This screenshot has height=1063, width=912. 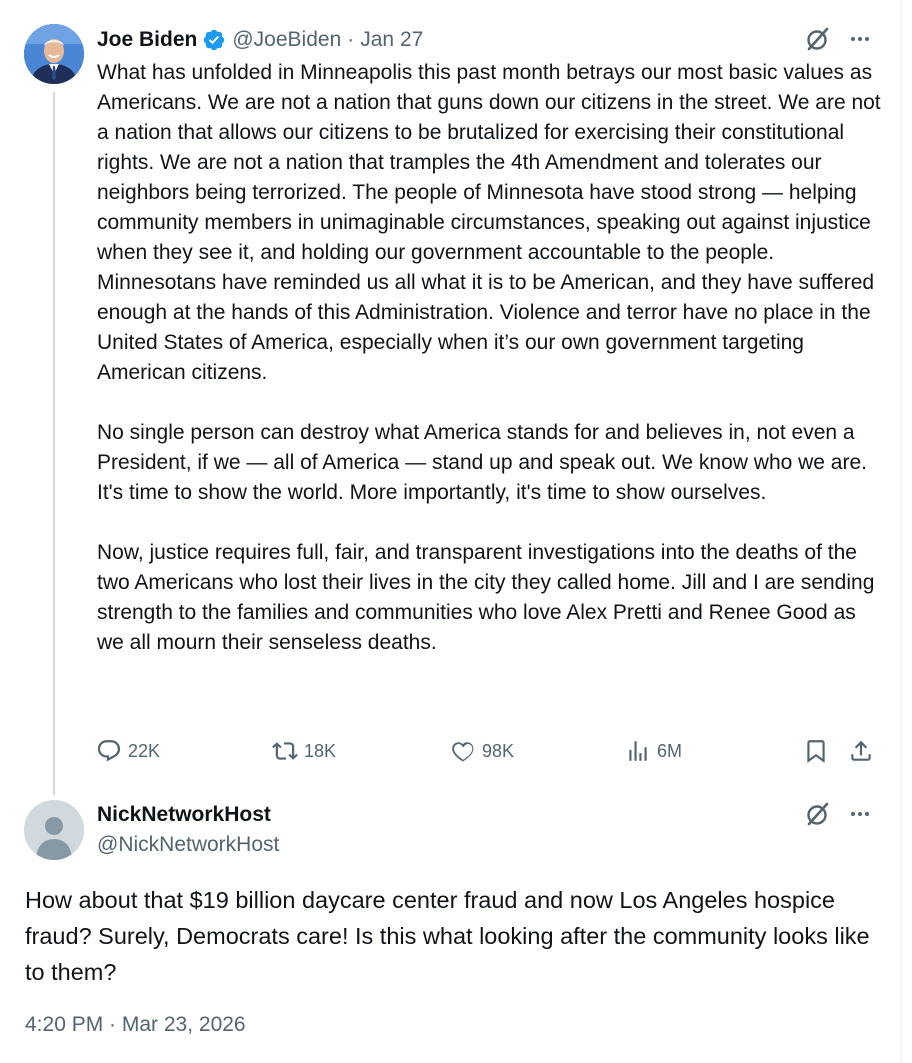 I want to click on bookmark-button, so click(x=819, y=751).